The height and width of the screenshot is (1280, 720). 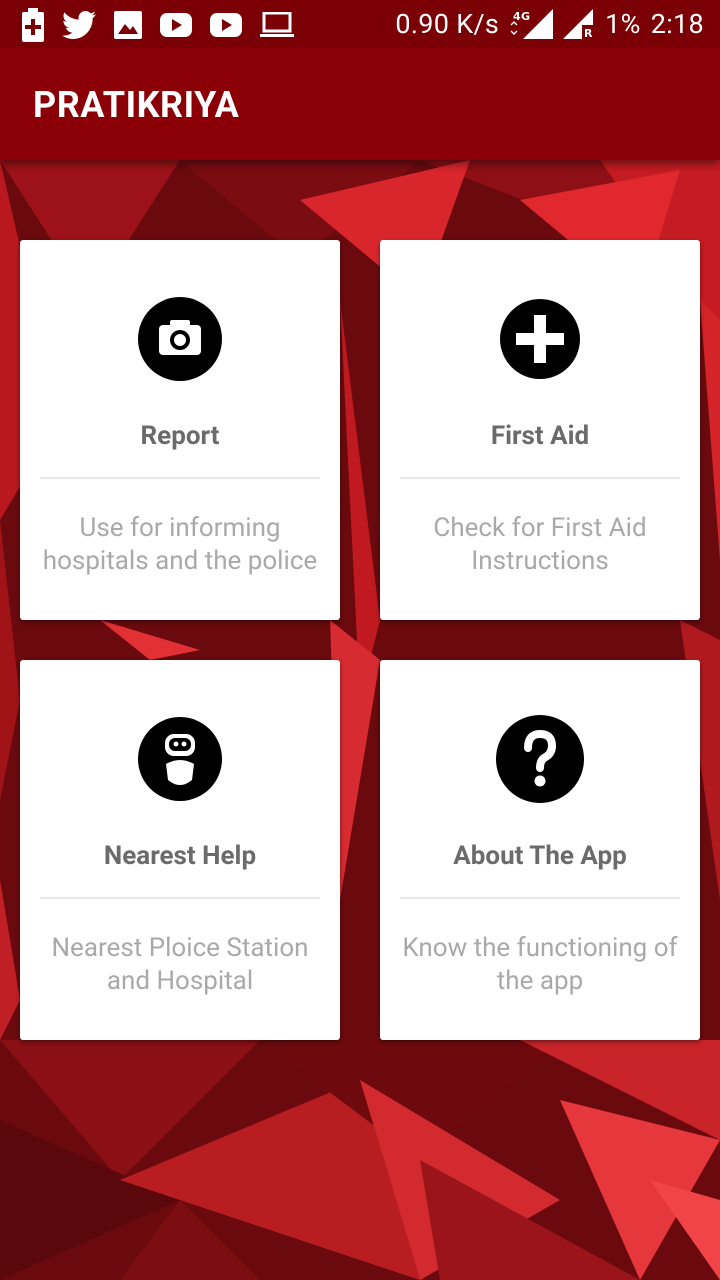 I want to click on gallery-icon, so click(x=128, y=25).